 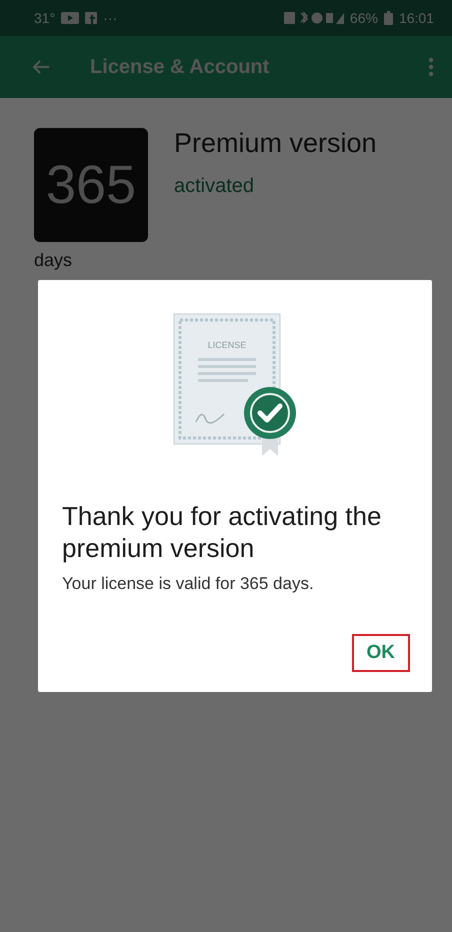 I want to click on seal-icon, so click(x=270, y=421).